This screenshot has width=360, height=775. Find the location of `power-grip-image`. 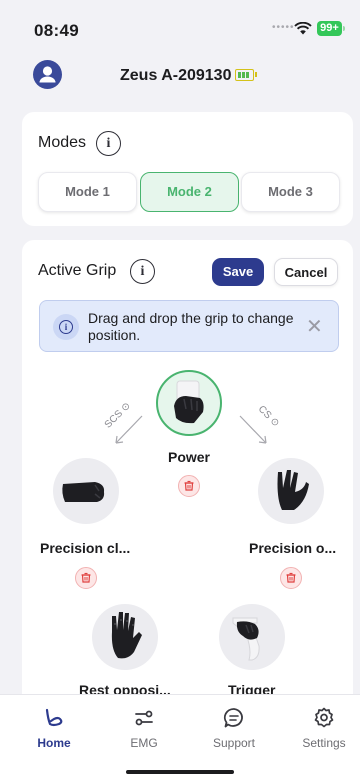

power-grip-image is located at coordinates (189, 403).